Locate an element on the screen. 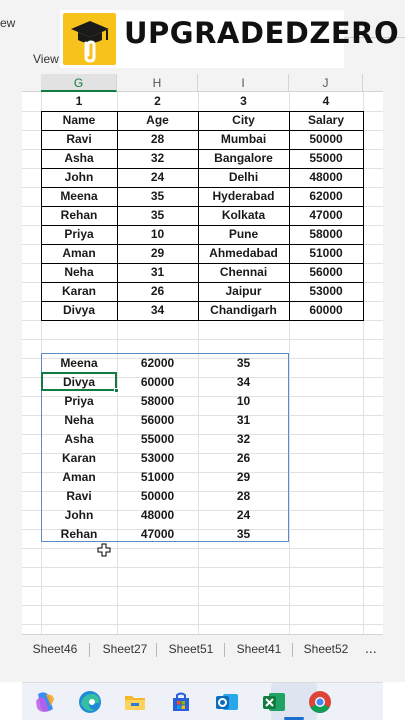 The image size is (405, 720). sorted-cell: 56000 is located at coordinates (157, 420).